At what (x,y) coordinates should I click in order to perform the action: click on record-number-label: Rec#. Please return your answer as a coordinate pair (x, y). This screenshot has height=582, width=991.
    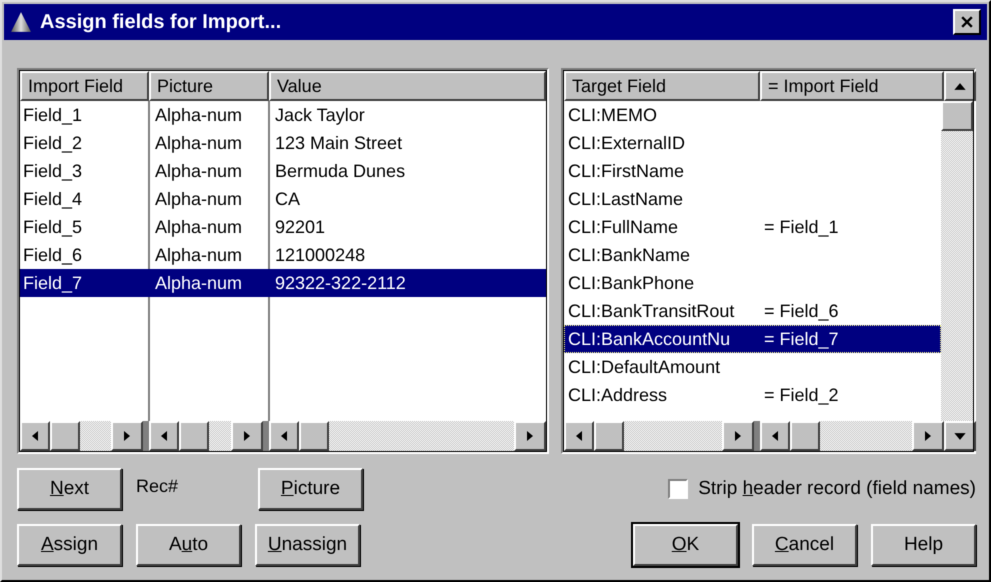
    Looking at the image, I should click on (158, 486).